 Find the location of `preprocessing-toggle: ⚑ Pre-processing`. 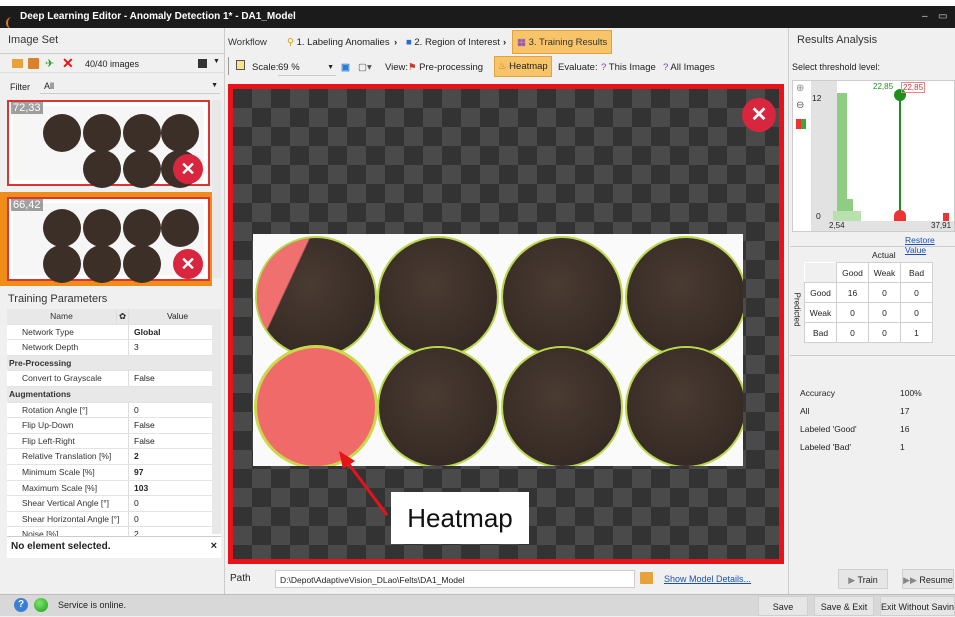

preprocessing-toggle: ⚑ Pre-processing is located at coordinates (445, 68).